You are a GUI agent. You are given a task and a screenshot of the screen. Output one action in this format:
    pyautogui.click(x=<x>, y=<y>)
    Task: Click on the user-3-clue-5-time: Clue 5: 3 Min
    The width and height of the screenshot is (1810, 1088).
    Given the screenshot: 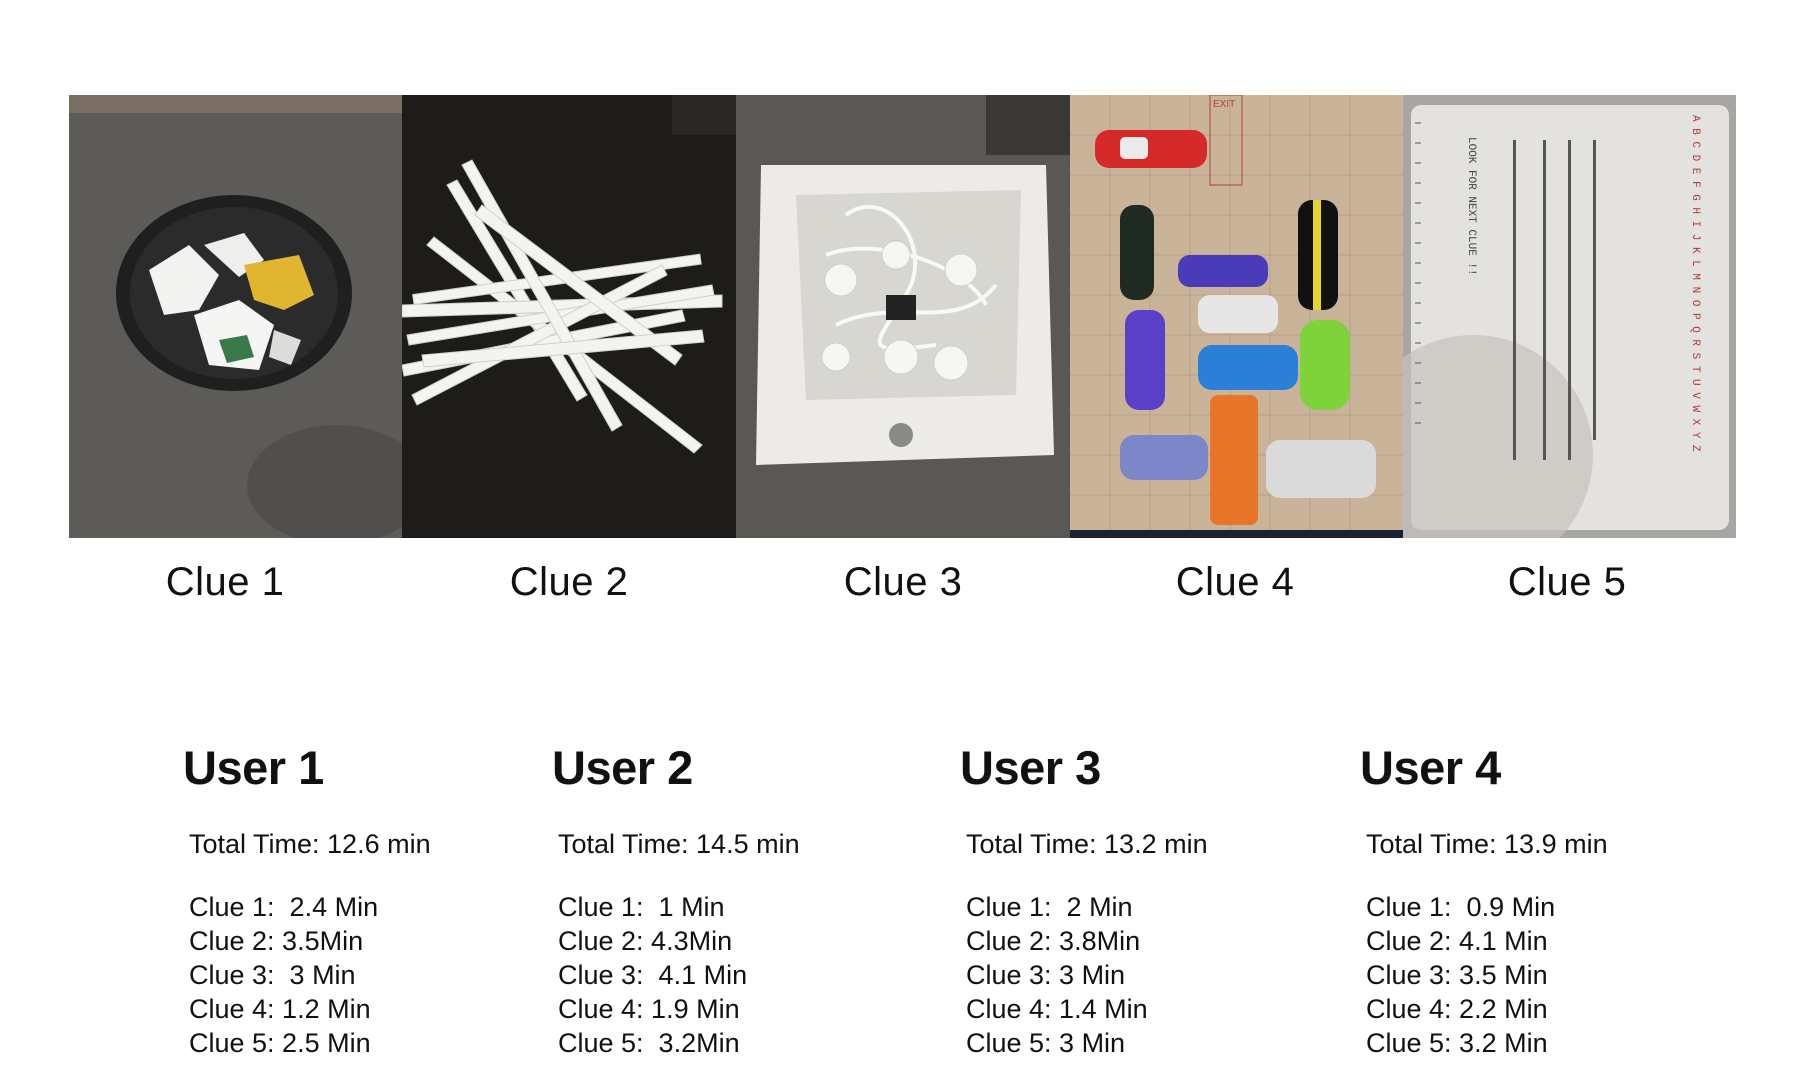 What is the action you would take?
    pyautogui.click(x=1046, y=1043)
    